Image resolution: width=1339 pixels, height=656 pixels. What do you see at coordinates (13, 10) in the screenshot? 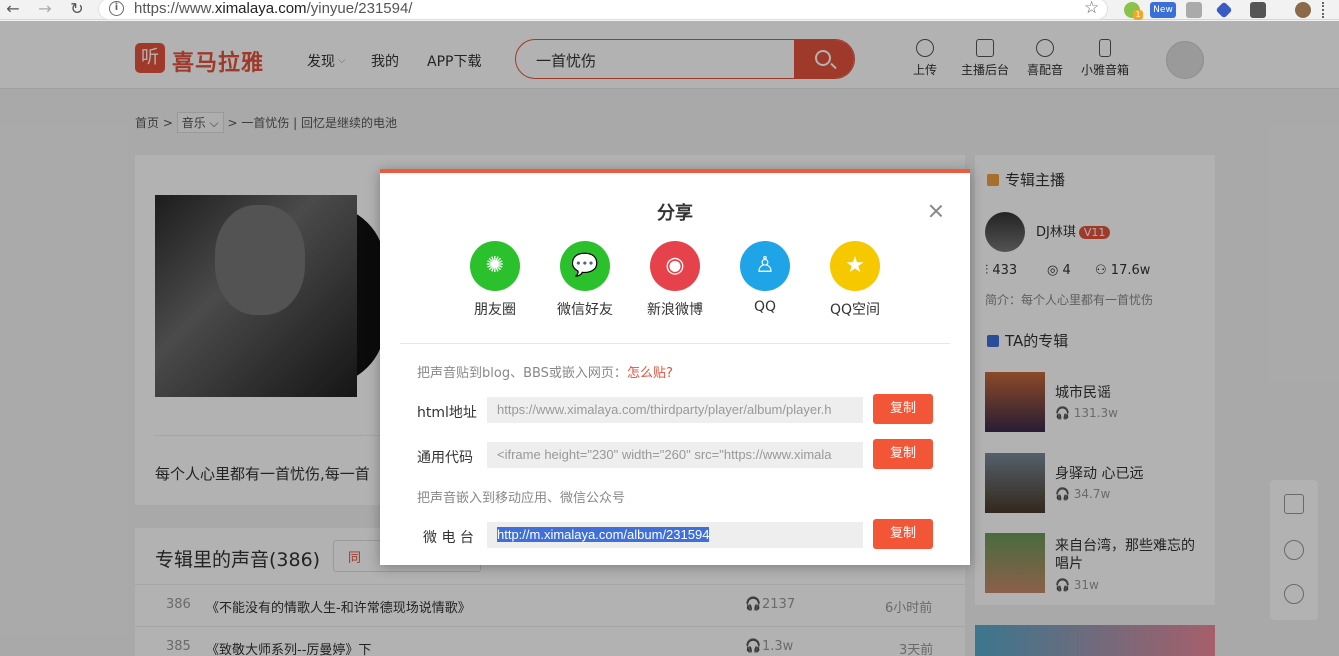
I see `back-button: ←` at bounding box center [13, 10].